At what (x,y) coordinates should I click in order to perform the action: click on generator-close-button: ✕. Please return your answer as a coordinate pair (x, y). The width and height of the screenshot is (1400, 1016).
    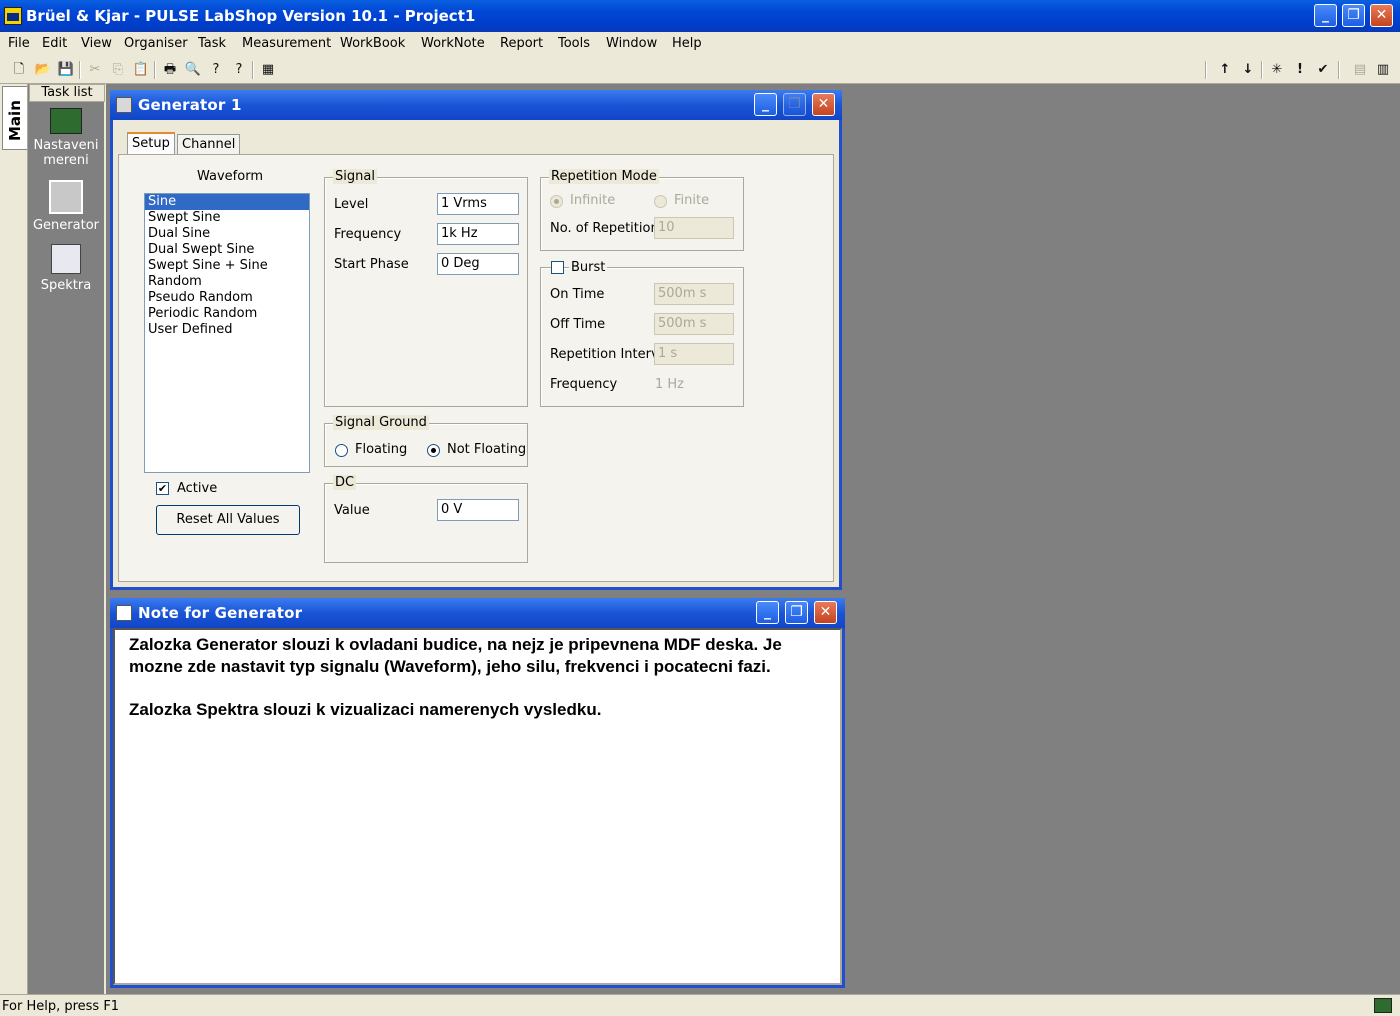
    Looking at the image, I should click on (823, 104).